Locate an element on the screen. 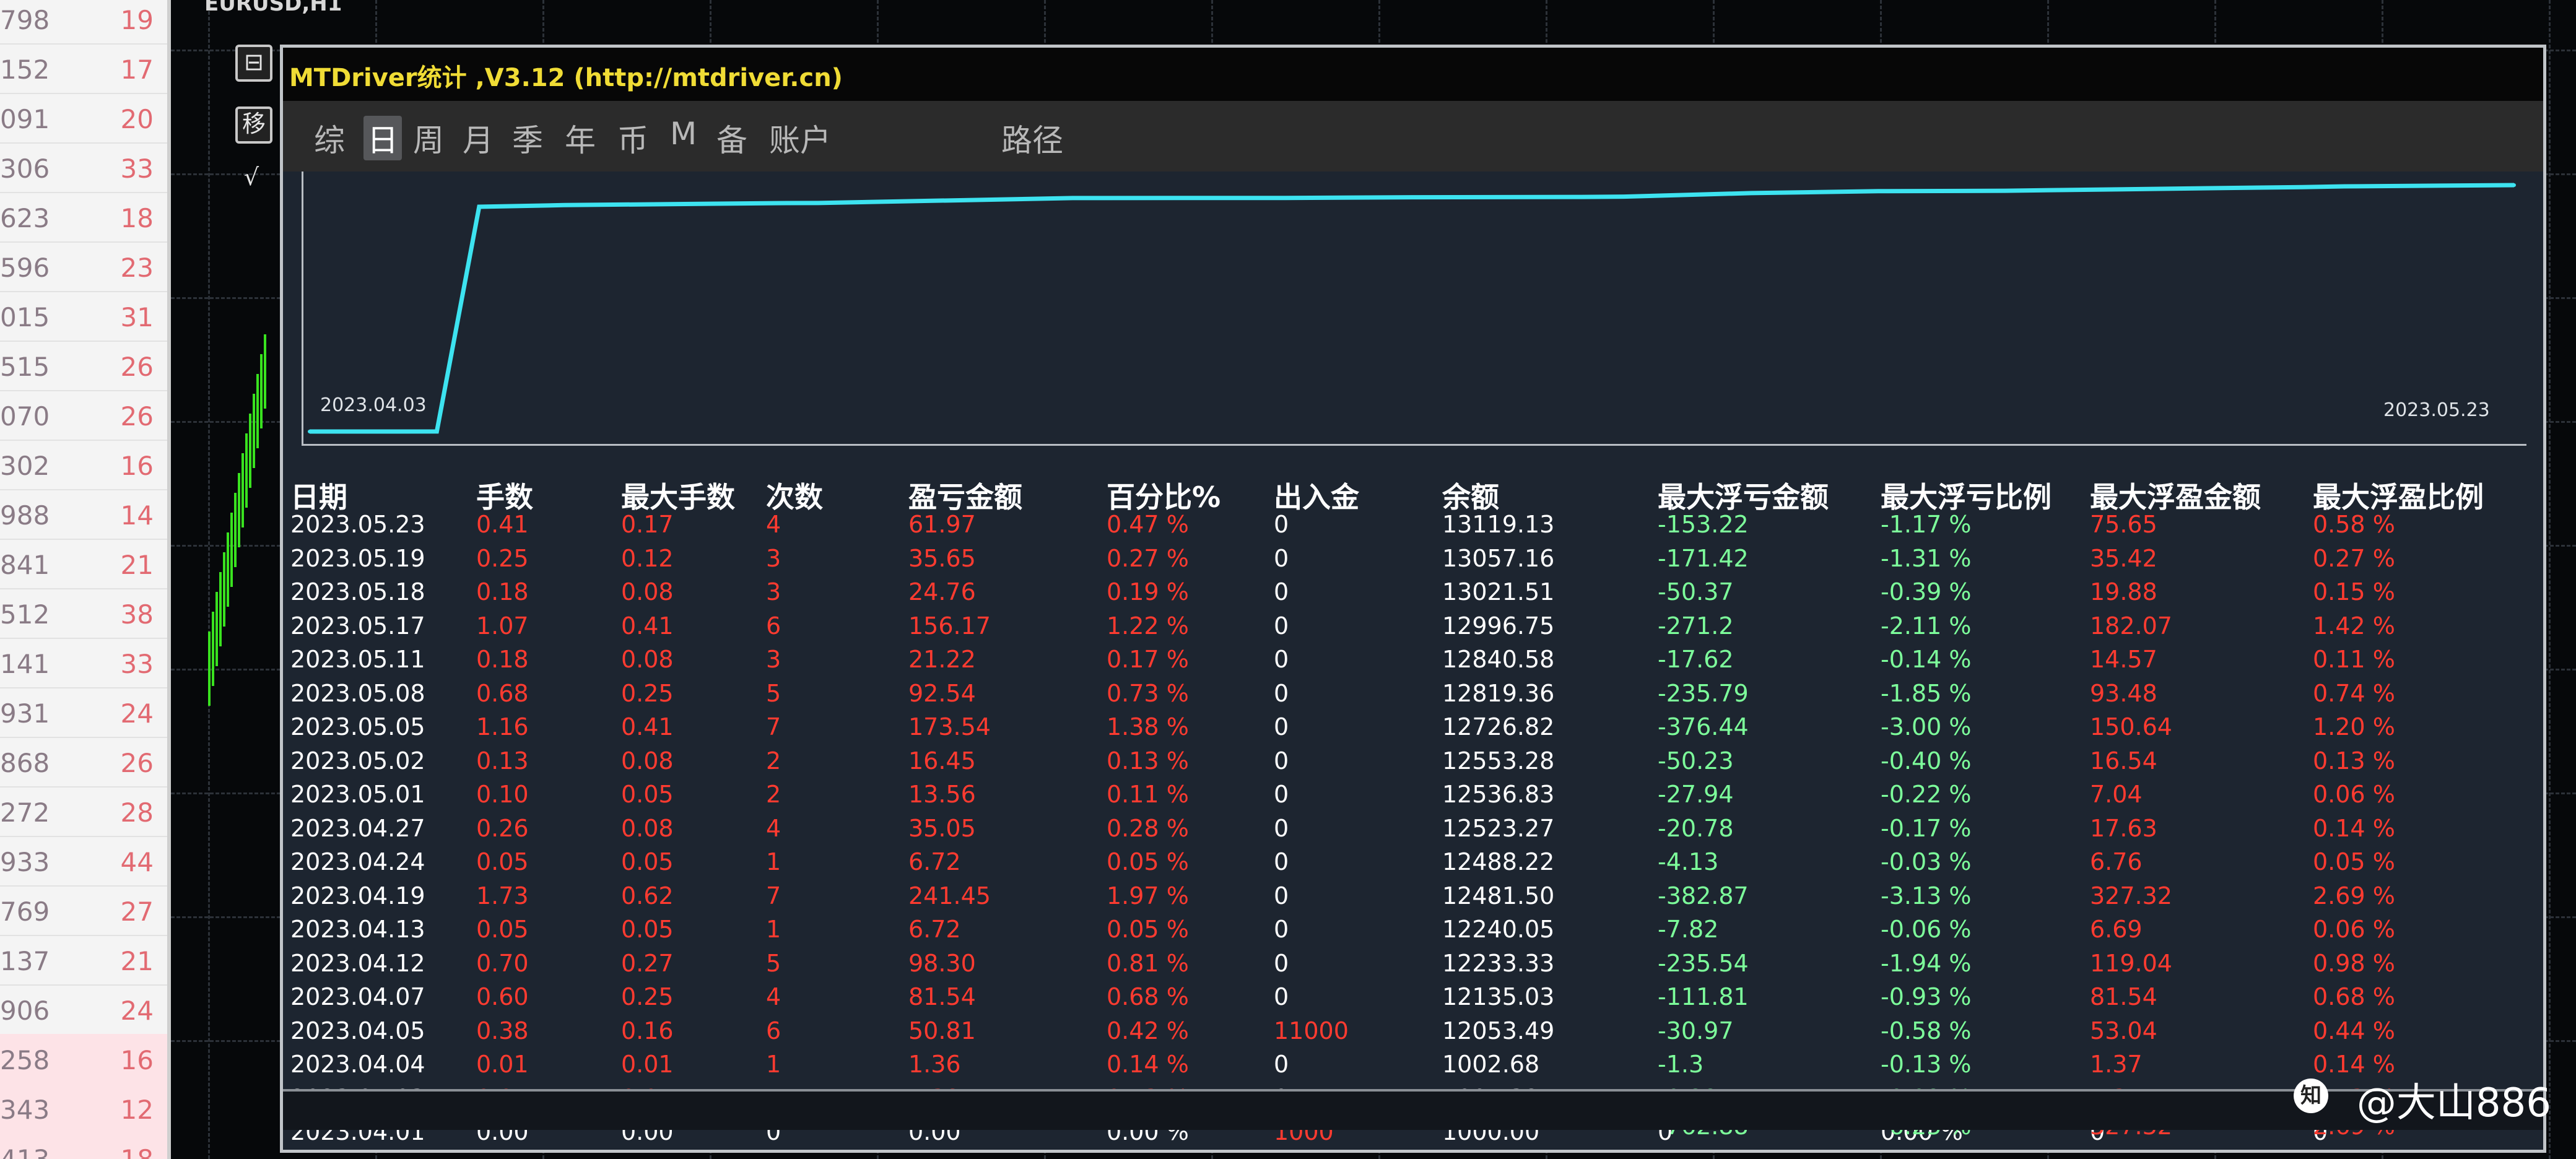 The width and height of the screenshot is (2576, 1159). tab-2: 周 is located at coordinates (428, 138).